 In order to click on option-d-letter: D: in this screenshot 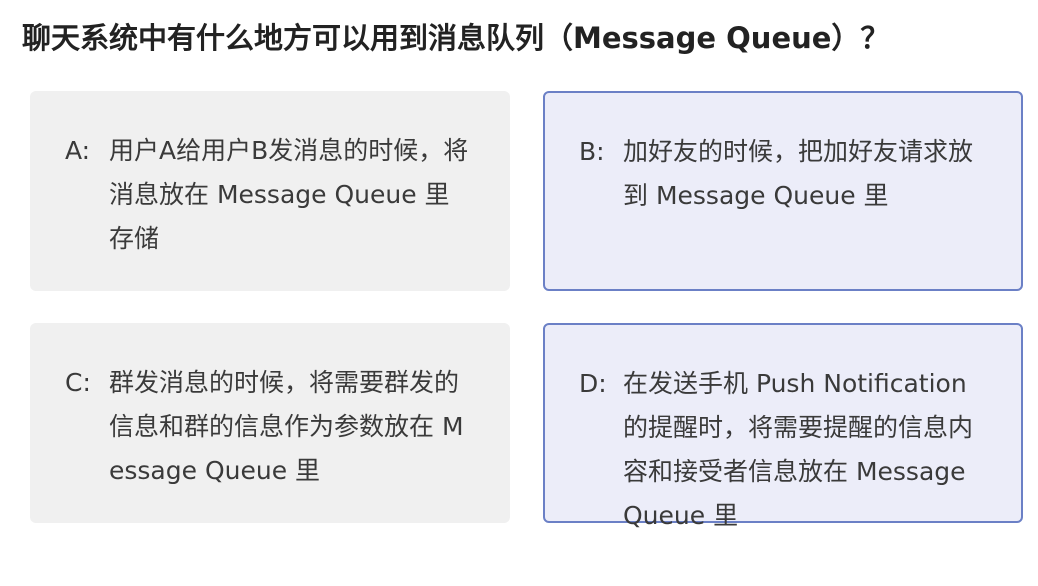, I will do `click(593, 383)`.